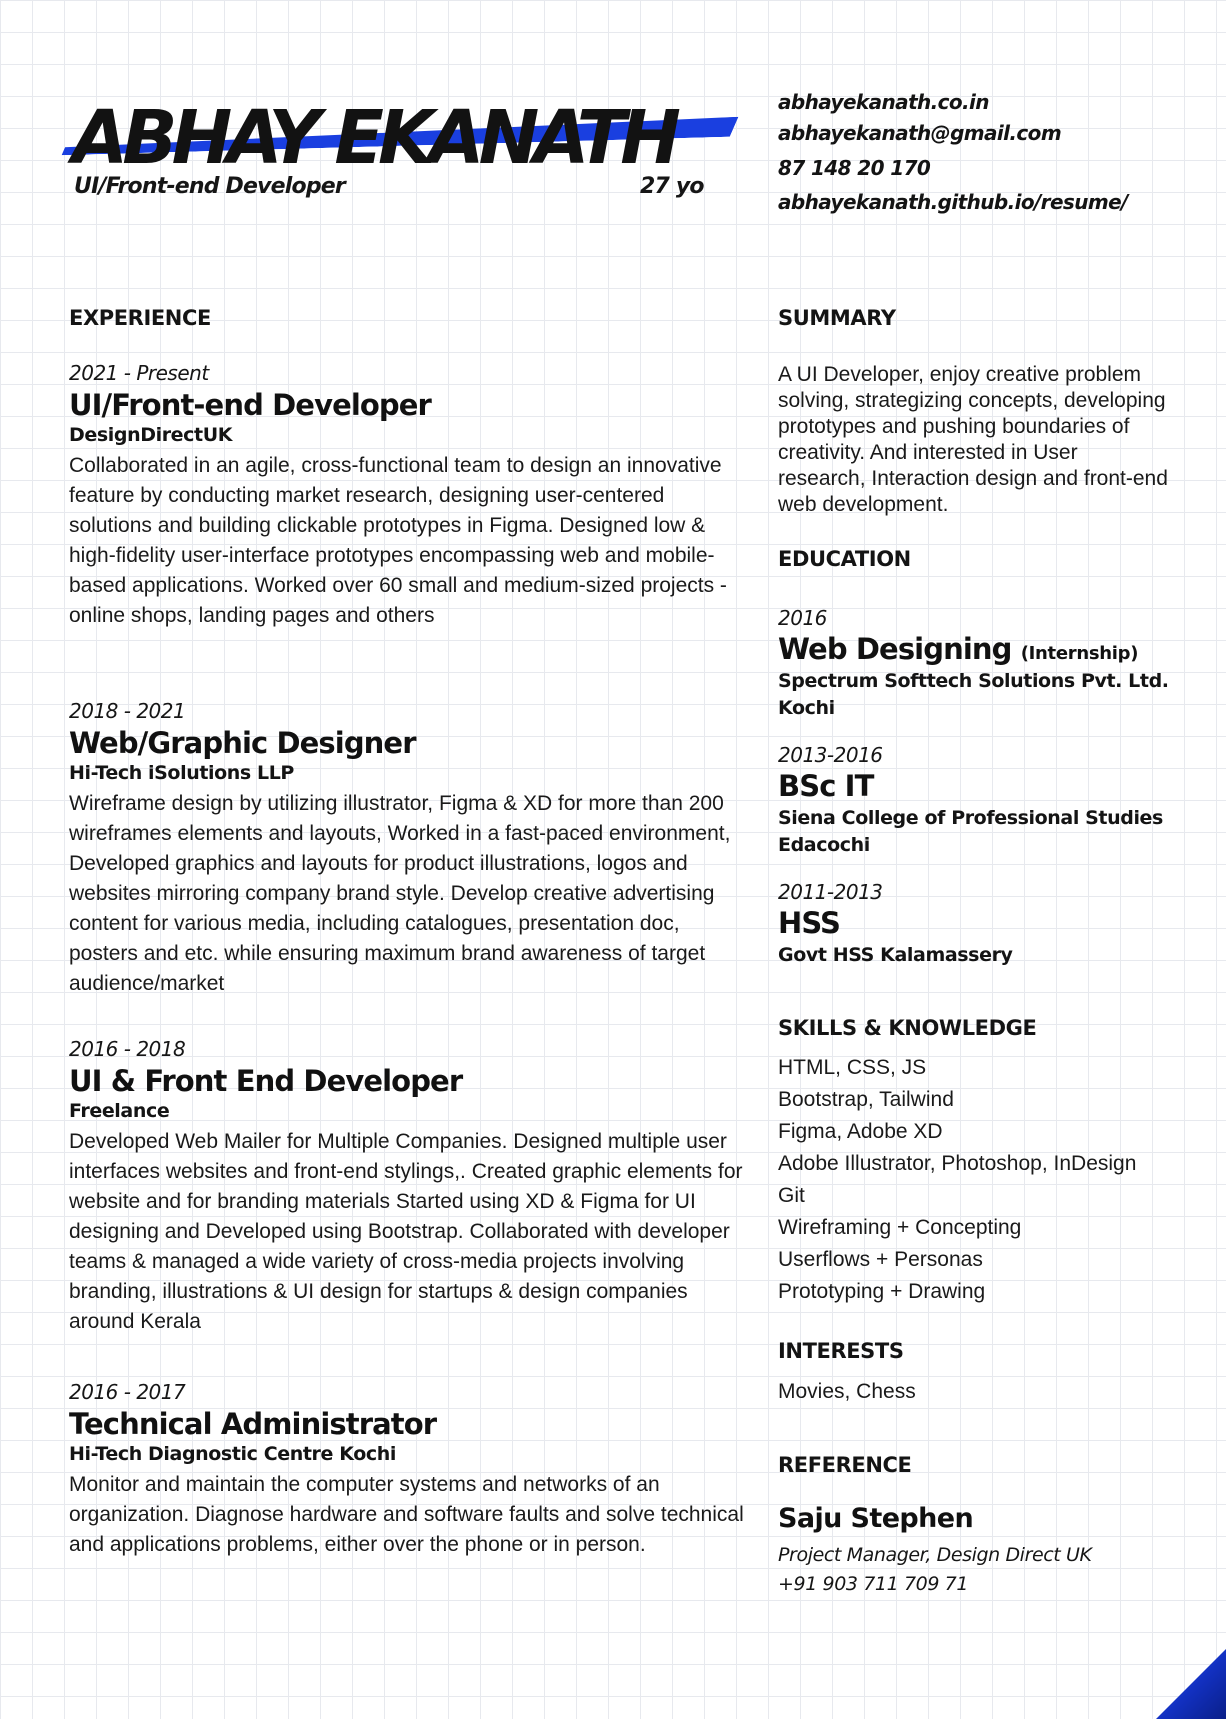 The image size is (1226, 1719). What do you see at coordinates (895, 649) in the screenshot?
I see `education-degree: Web Designing` at bounding box center [895, 649].